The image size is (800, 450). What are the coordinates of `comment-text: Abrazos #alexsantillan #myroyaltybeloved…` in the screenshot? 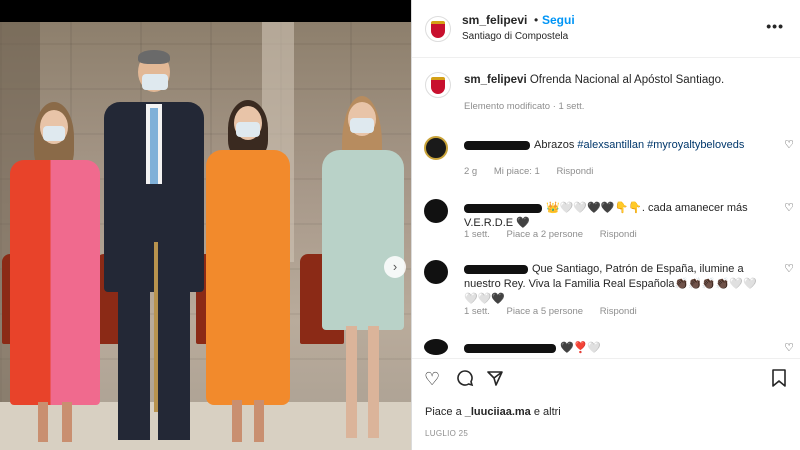 It's located at (614, 145).